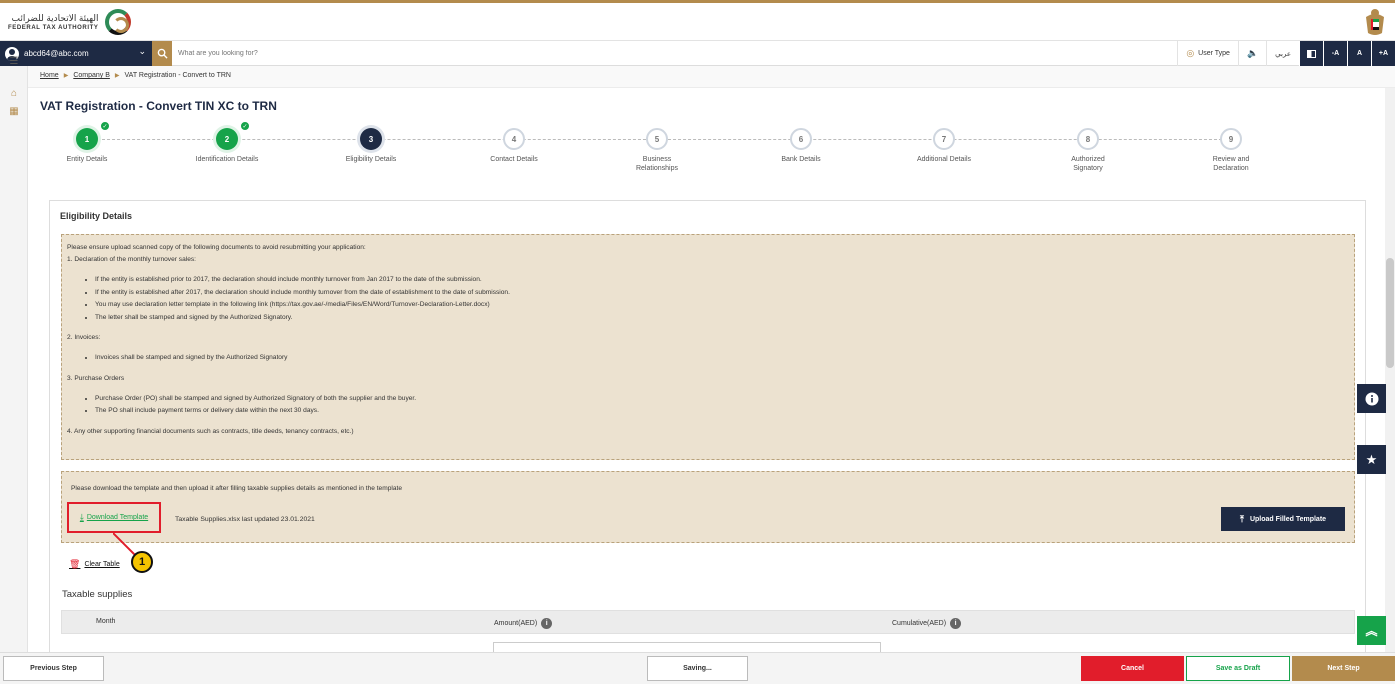  What do you see at coordinates (91, 75) in the screenshot?
I see `breadcrumb-company: Company B` at bounding box center [91, 75].